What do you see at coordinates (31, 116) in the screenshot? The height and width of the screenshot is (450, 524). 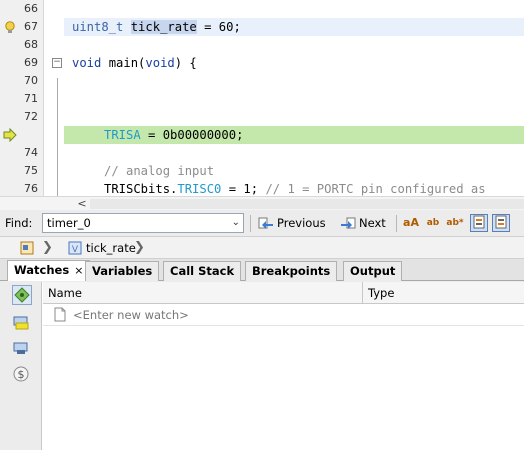 I see `line-number: 72` at bounding box center [31, 116].